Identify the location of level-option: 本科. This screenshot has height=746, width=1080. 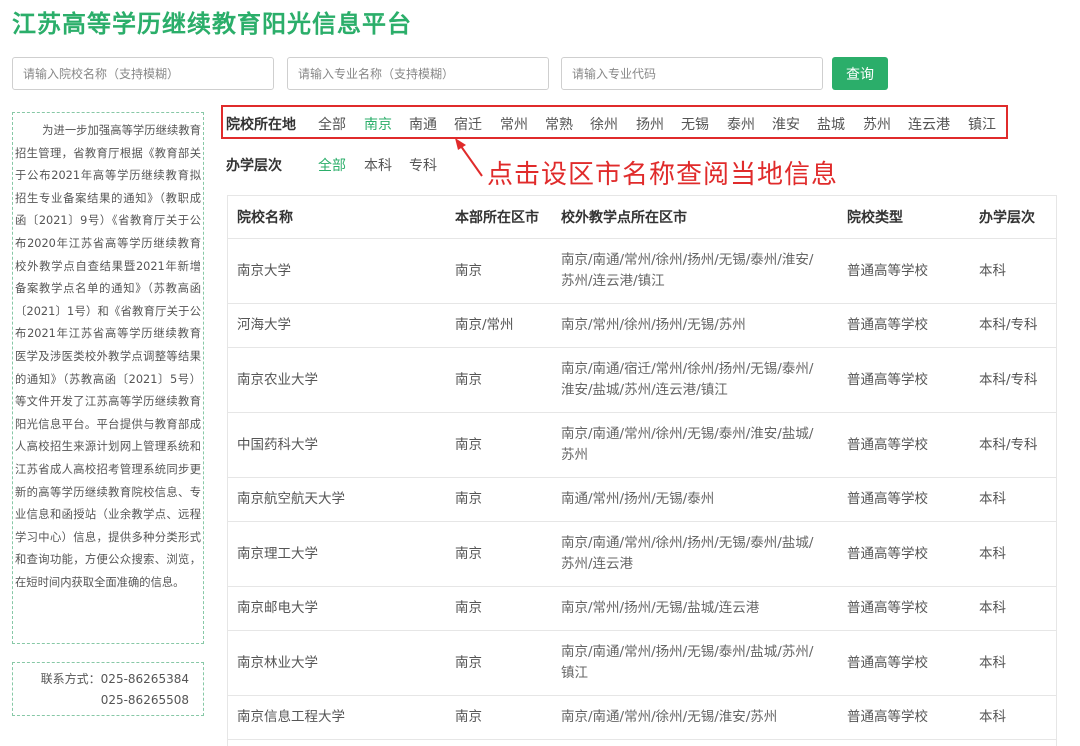
(378, 165).